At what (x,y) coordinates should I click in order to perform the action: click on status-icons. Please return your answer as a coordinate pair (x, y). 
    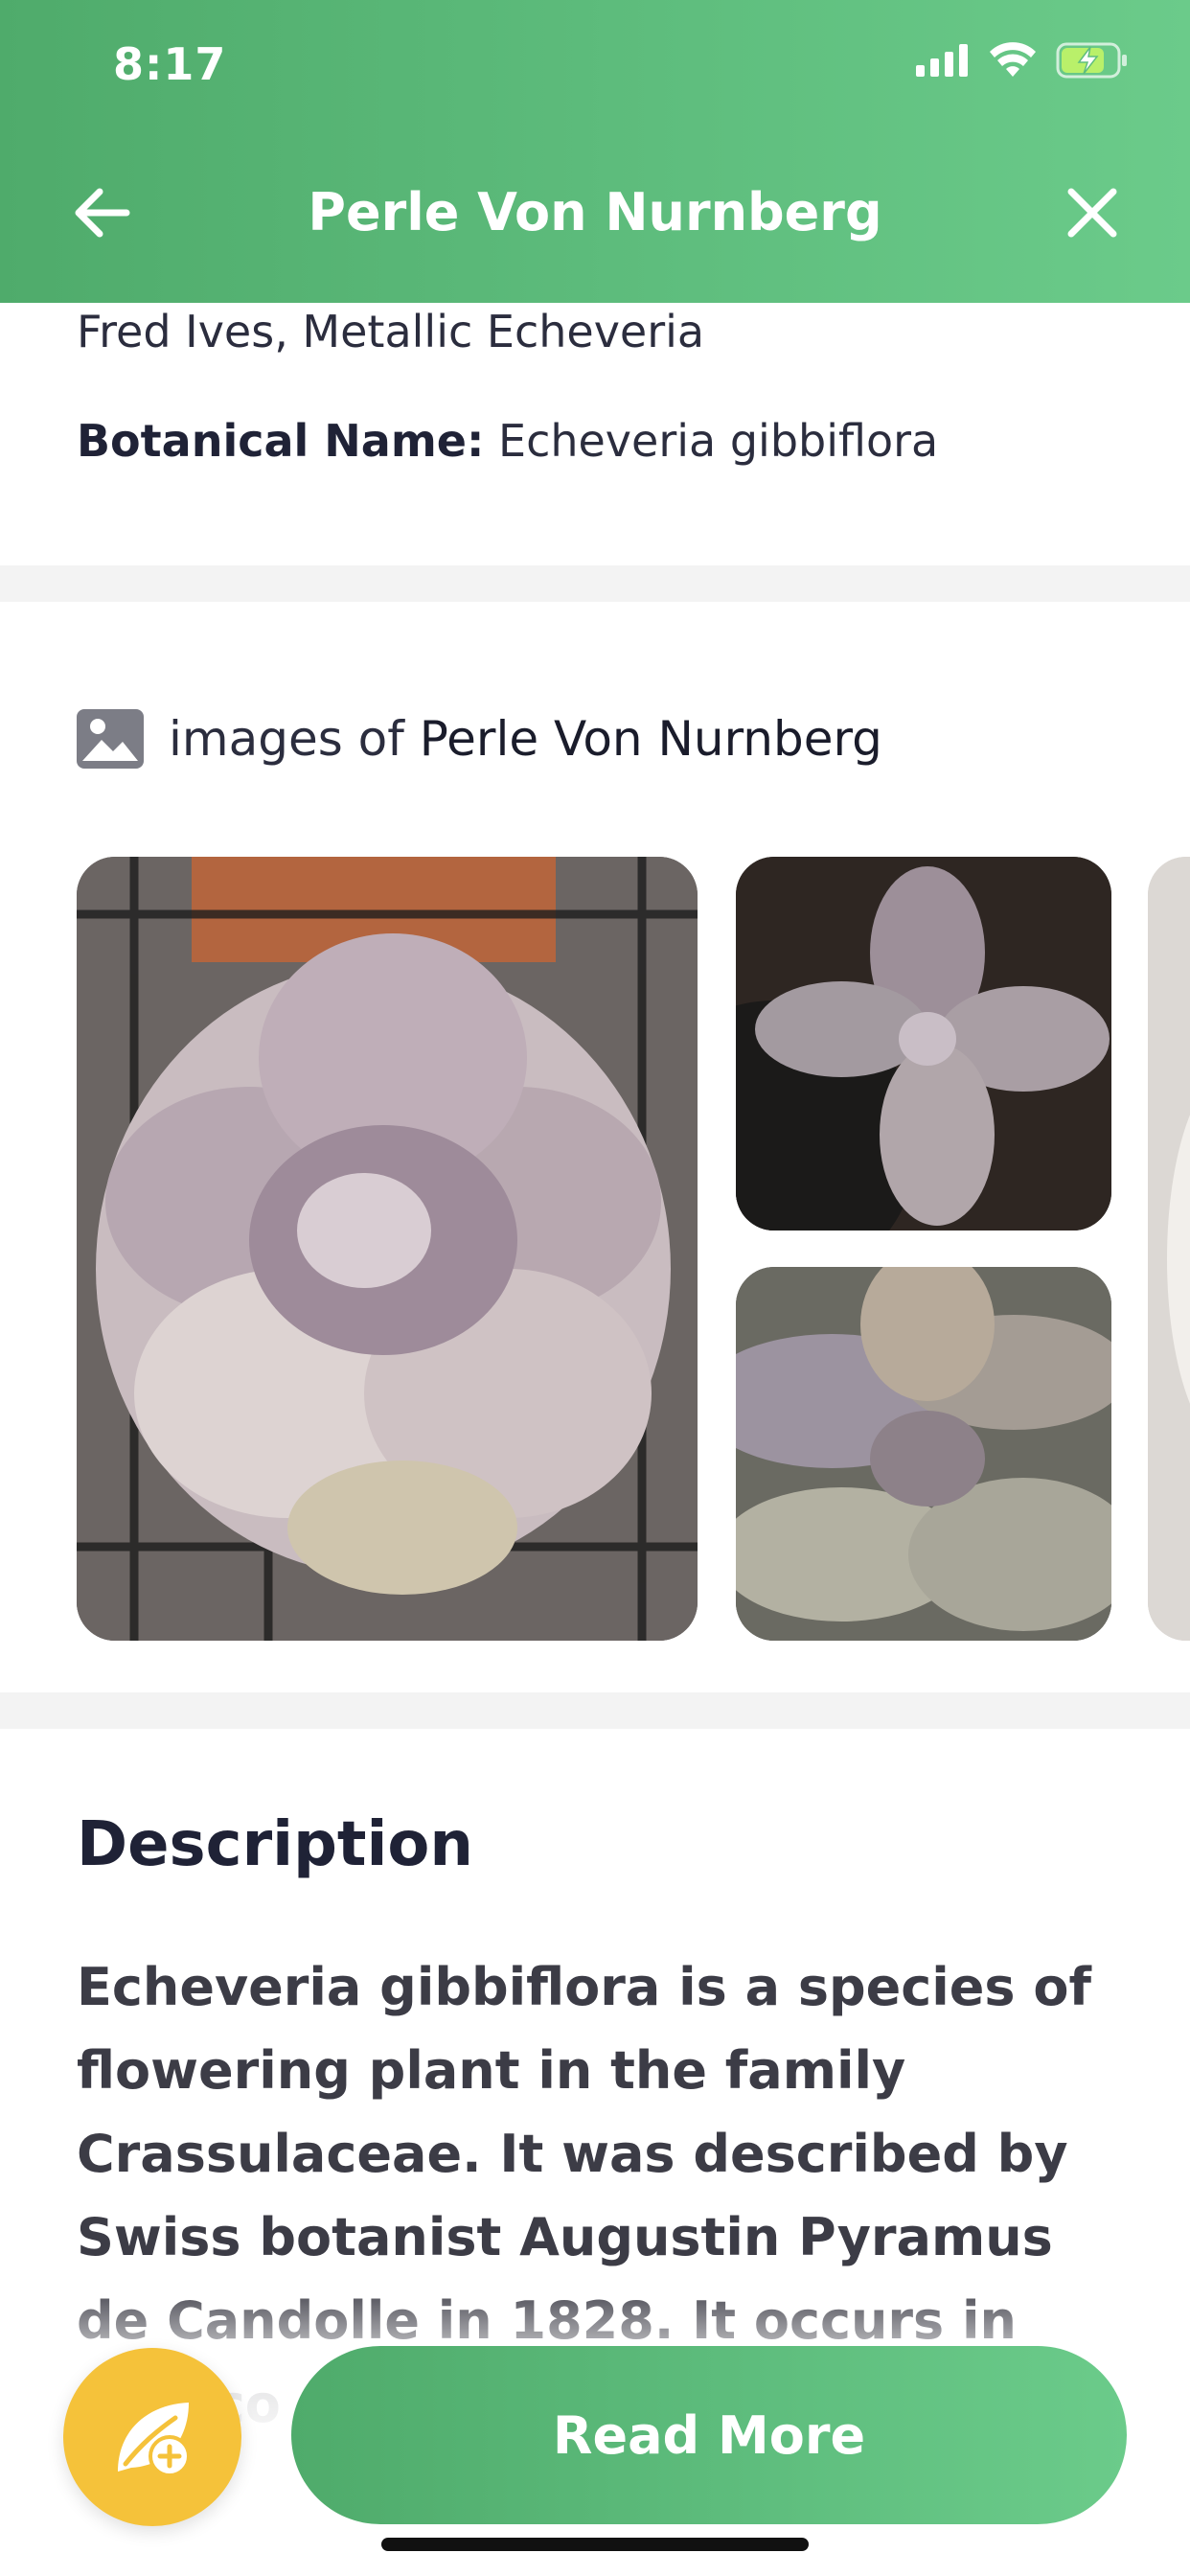
    Looking at the image, I should click on (1022, 60).